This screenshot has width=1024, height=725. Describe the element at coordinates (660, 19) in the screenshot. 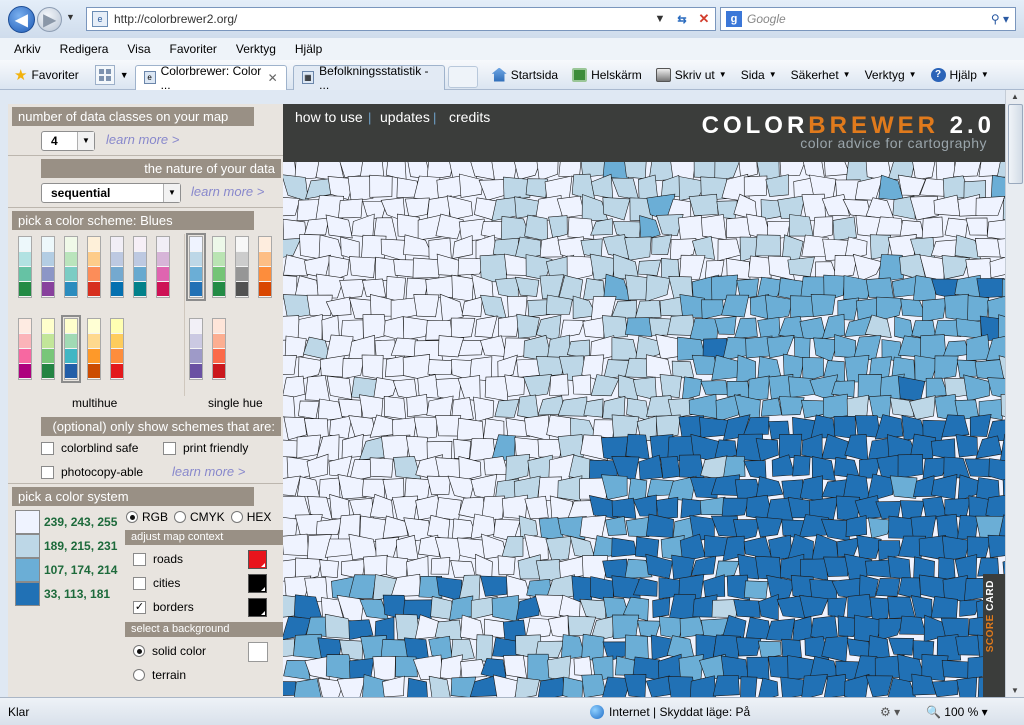

I see `url-dropdown-icon: ▼` at that location.